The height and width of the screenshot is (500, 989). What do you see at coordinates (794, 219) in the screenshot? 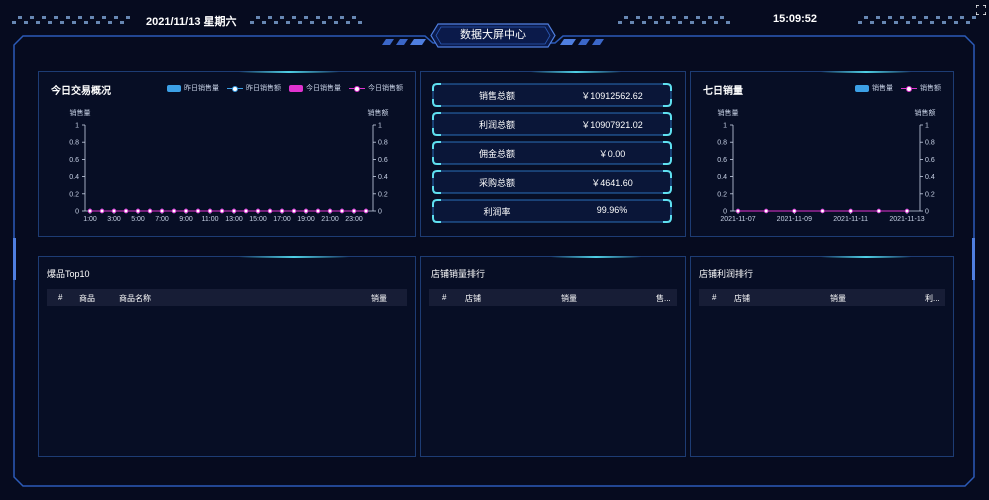
I see `x-tick-label: 2021-11-09` at bounding box center [794, 219].